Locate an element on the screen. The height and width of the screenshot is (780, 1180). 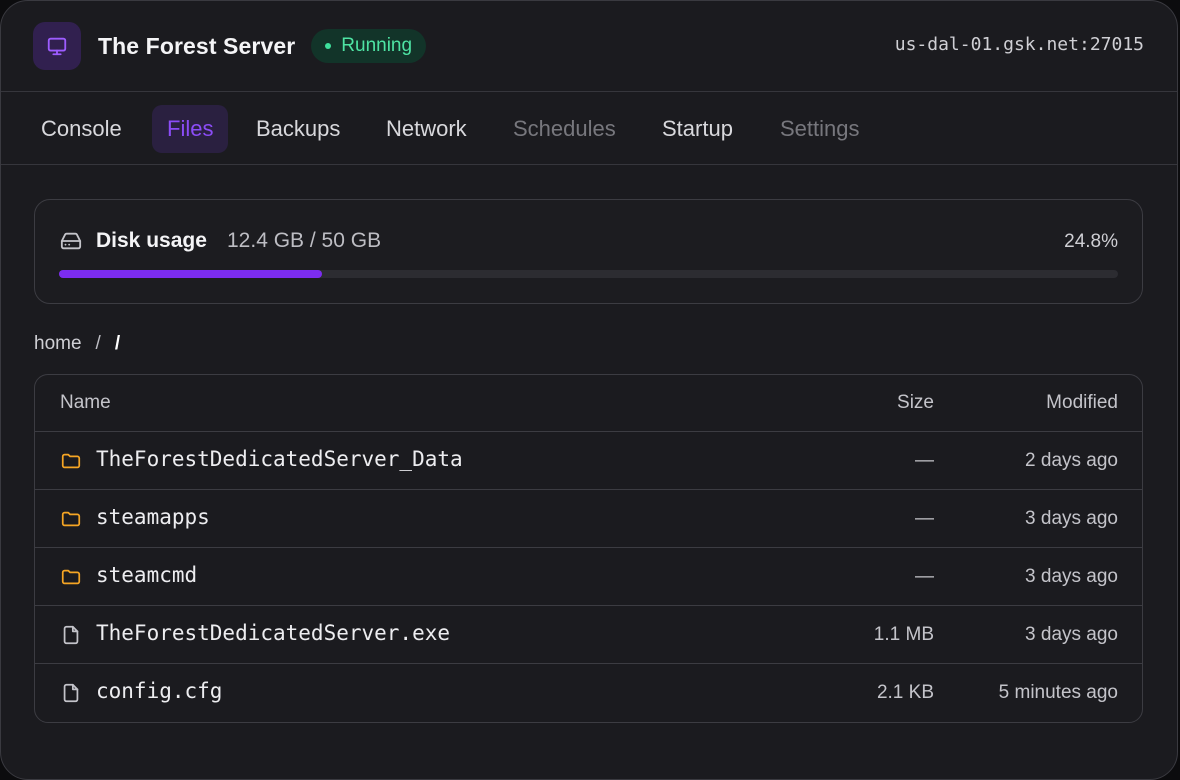
tab-console: Console is located at coordinates (81, 129).